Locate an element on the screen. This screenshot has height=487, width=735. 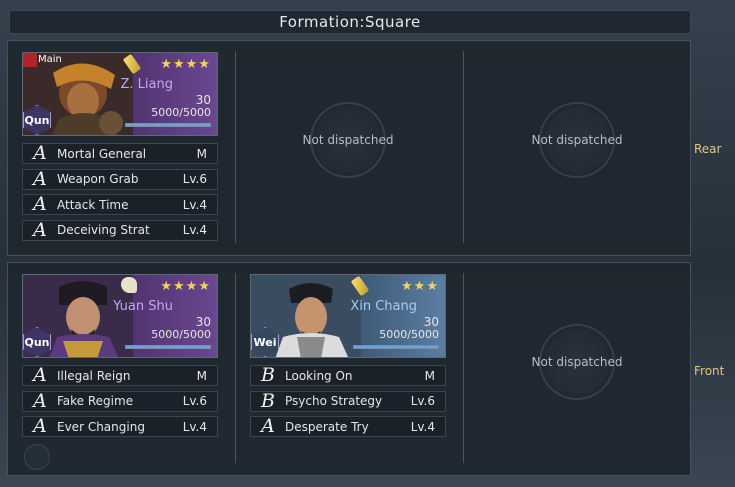
skill-row: A Deceiving Strat Lv.4 is located at coordinates (120, 229).